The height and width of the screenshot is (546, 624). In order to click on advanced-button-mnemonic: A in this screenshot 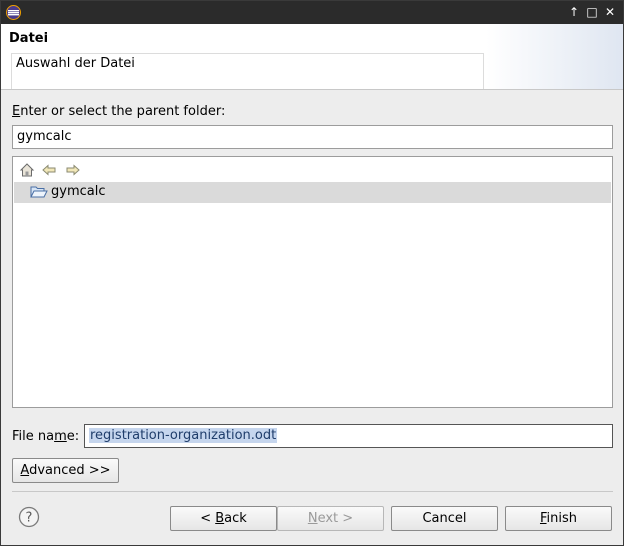, I will do `click(25, 470)`.